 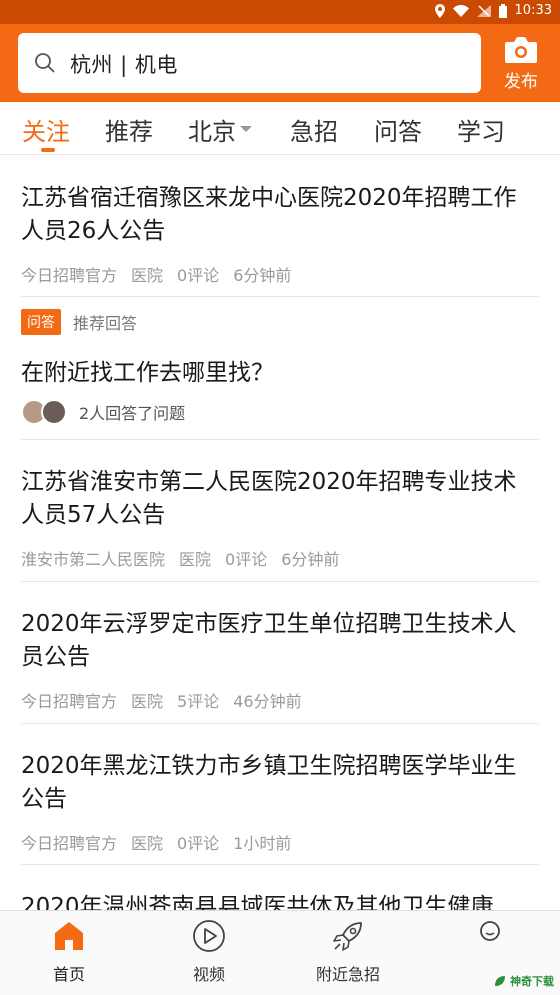 What do you see at coordinates (490, 931) in the screenshot?
I see `profile-icon` at bounding box center [490, 931].